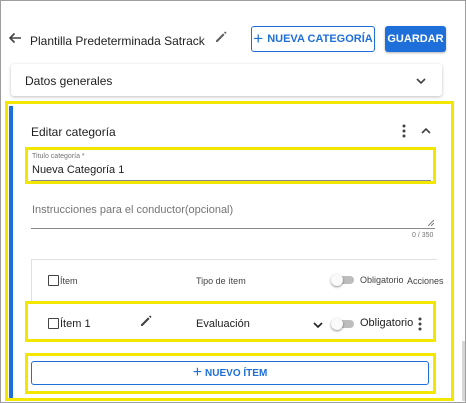  I want to click on back-arrow-icon, so click(15, 38).